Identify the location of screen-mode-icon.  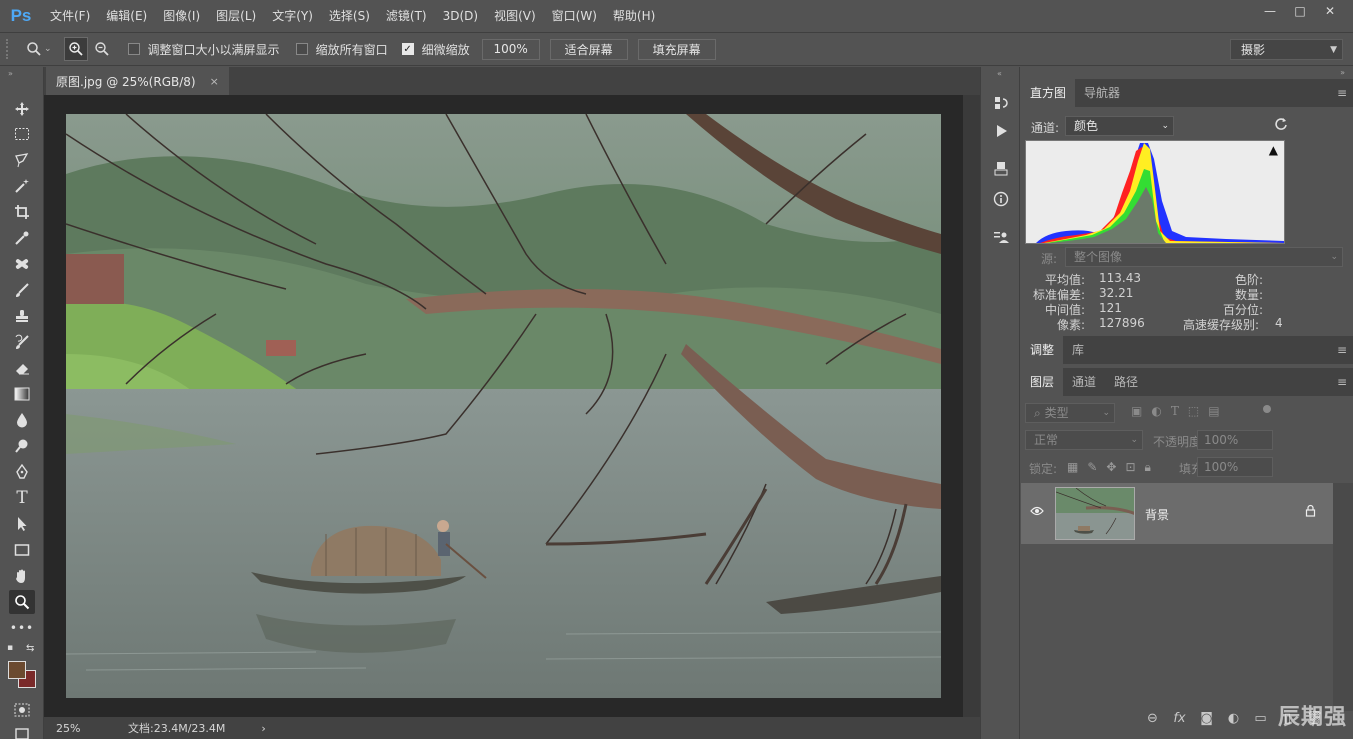
(22, 730).